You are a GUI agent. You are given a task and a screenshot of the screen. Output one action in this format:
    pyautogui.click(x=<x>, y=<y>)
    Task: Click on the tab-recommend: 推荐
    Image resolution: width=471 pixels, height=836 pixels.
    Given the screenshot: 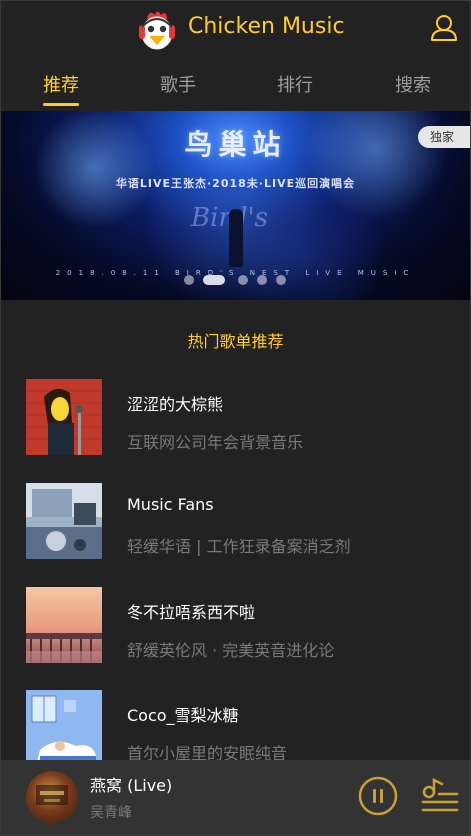 What is the action you would take?
    pyautogui.click(x=61, y=88)
    